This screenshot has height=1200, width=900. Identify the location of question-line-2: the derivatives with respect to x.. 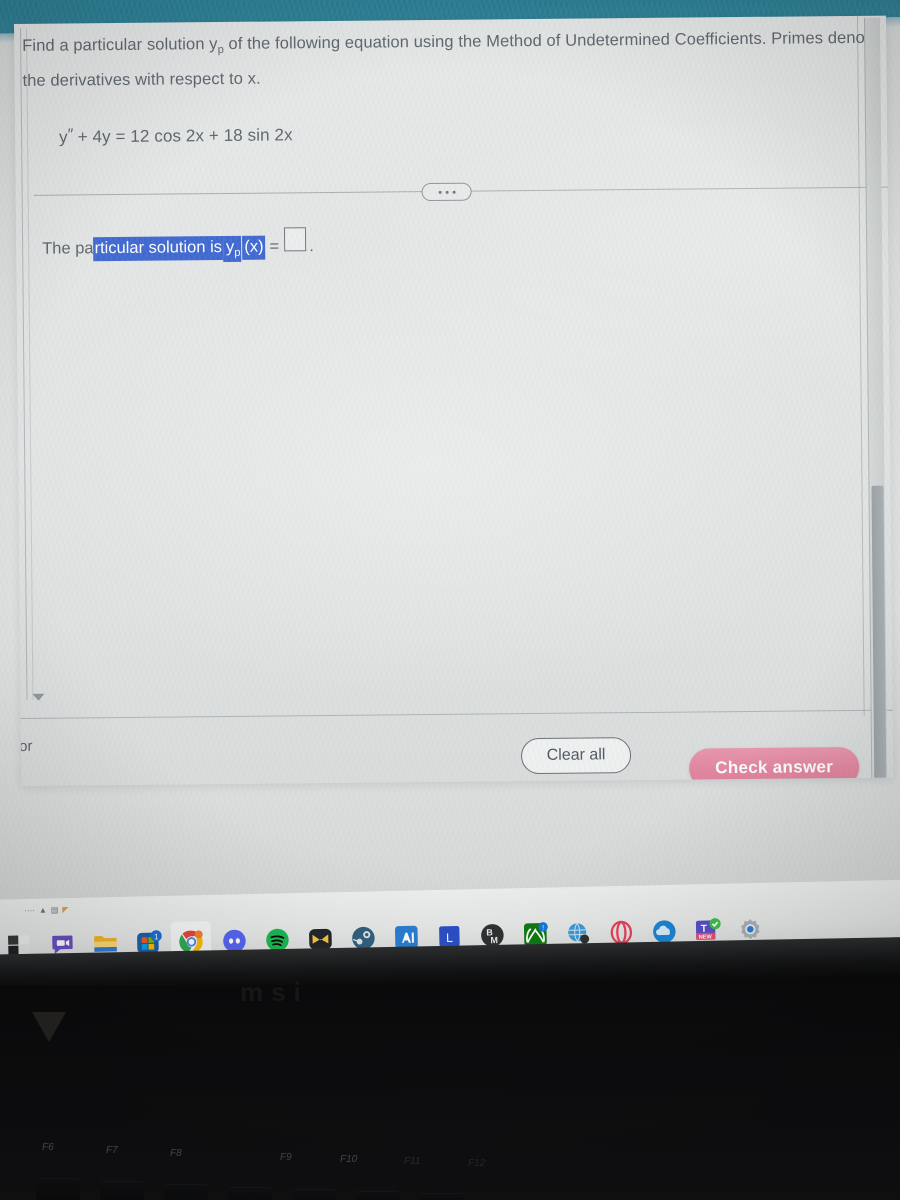
(141, 79).